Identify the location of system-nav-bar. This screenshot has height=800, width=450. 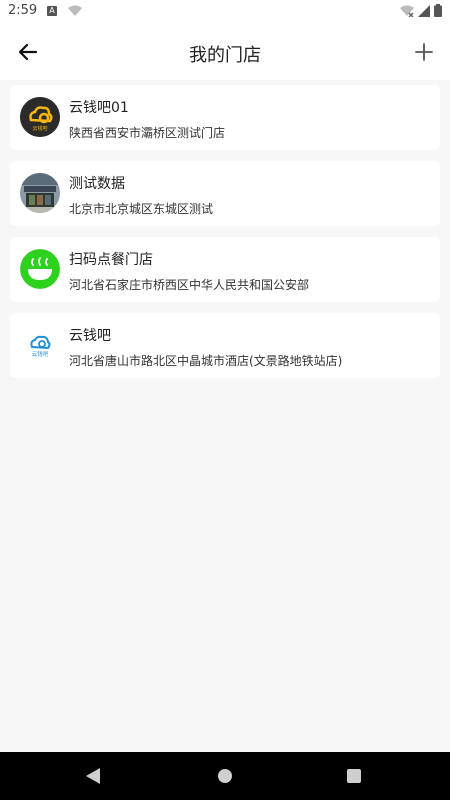
(225, 776).